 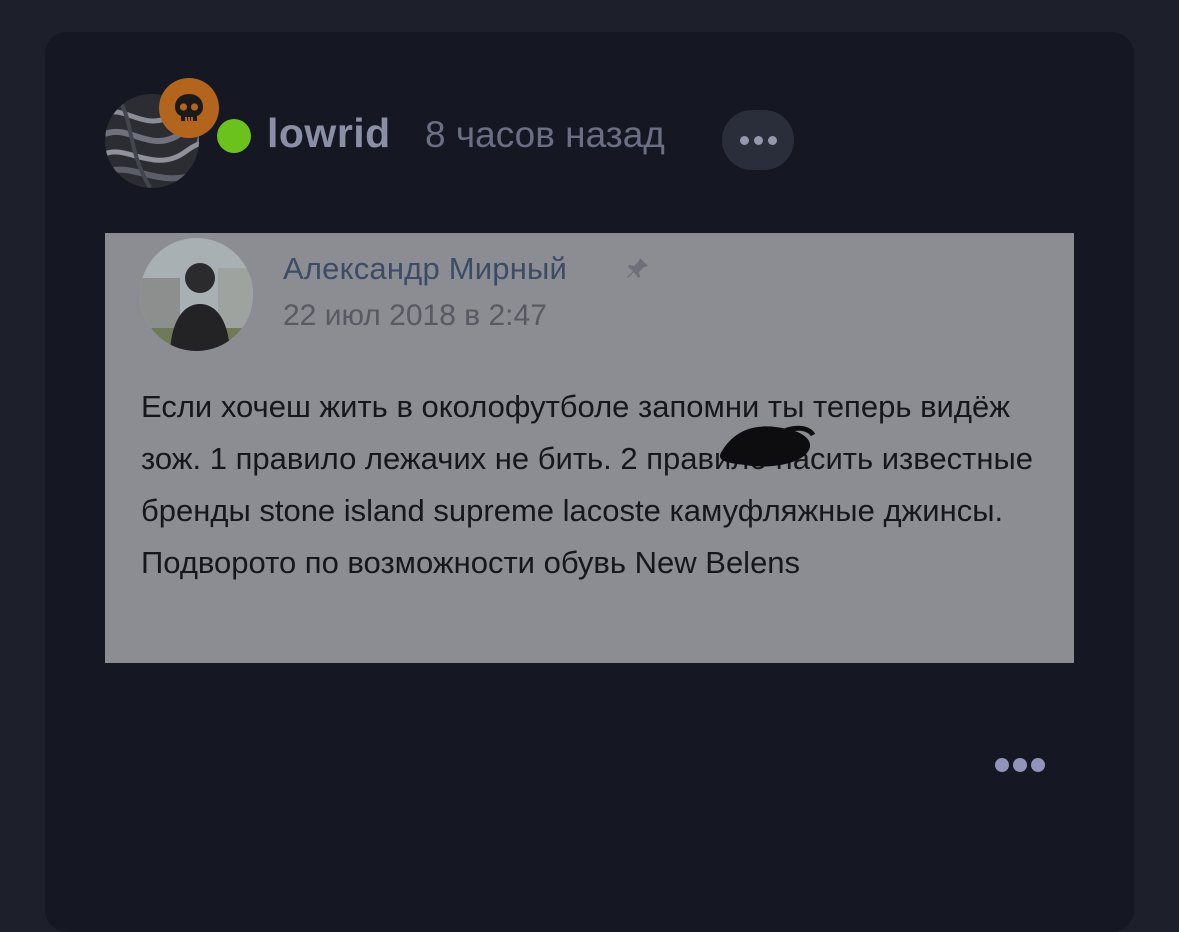 I want to click on pin-icon, so click(x=637, y=268).